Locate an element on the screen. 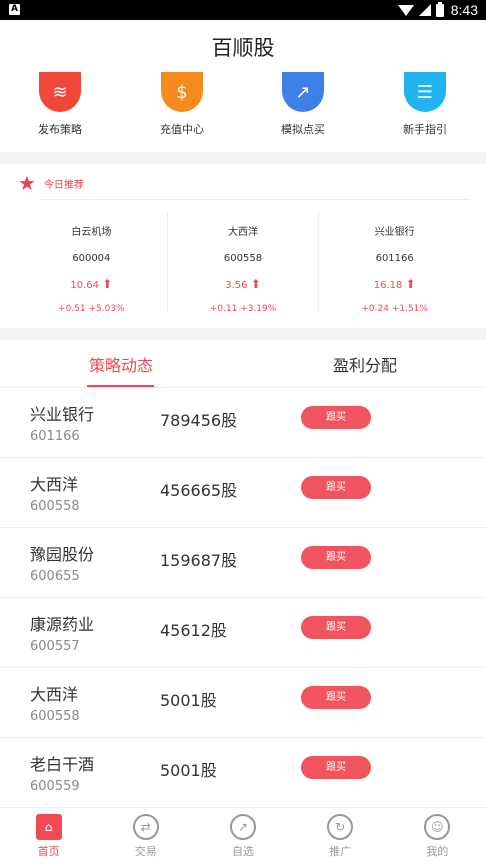 The height and width of the screenshot is (864, 486). nav-home: ⌂ 首页 is located at coordinates (48, 836).